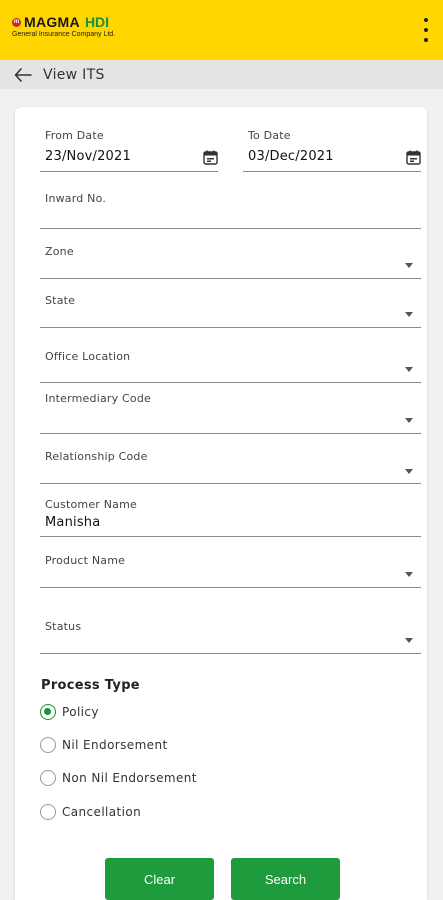 This screenshot has width=443, height=900. Describe the element at coordinates (88, 356) in the screenshot. I see `office-location-label: Office Location` at that location.